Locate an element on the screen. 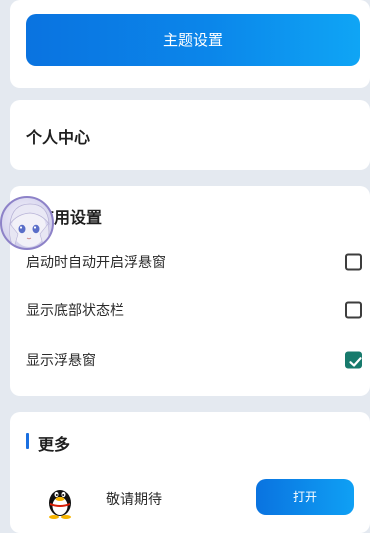 The image size is (370, 533). setting-row-status-bar: 显示底部状态栏 is located at coordinates (190, 310).